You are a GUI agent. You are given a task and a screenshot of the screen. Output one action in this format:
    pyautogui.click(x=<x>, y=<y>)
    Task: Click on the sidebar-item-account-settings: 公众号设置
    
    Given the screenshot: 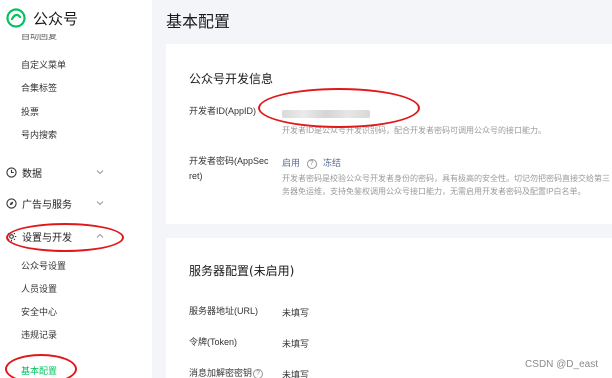 What is the action you would take?
    pyautogui.click(x=43, y=265)
    